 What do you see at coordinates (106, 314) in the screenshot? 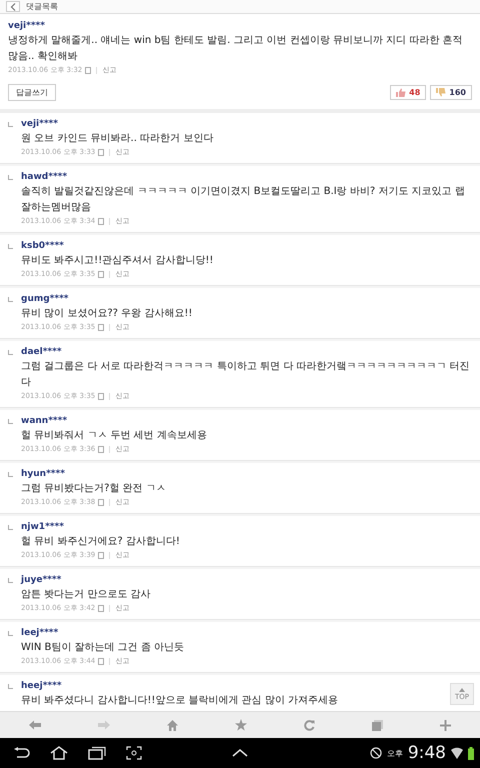
I see `reply-text: 뮤비 많이 보셨어요?? 우왕 감사해요!!` at bounding box center [106, 314].